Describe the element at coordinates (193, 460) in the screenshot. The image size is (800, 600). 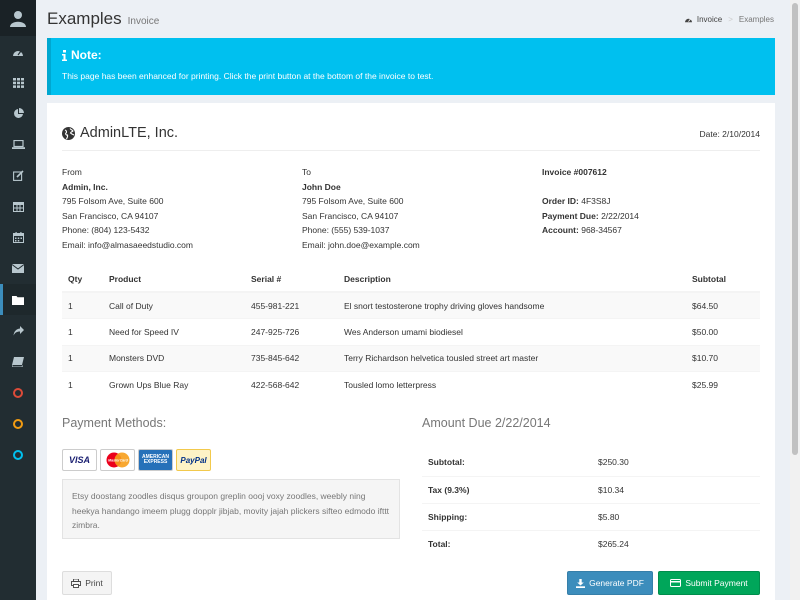
I see `paypal-card-icon: PayPal` at that location.